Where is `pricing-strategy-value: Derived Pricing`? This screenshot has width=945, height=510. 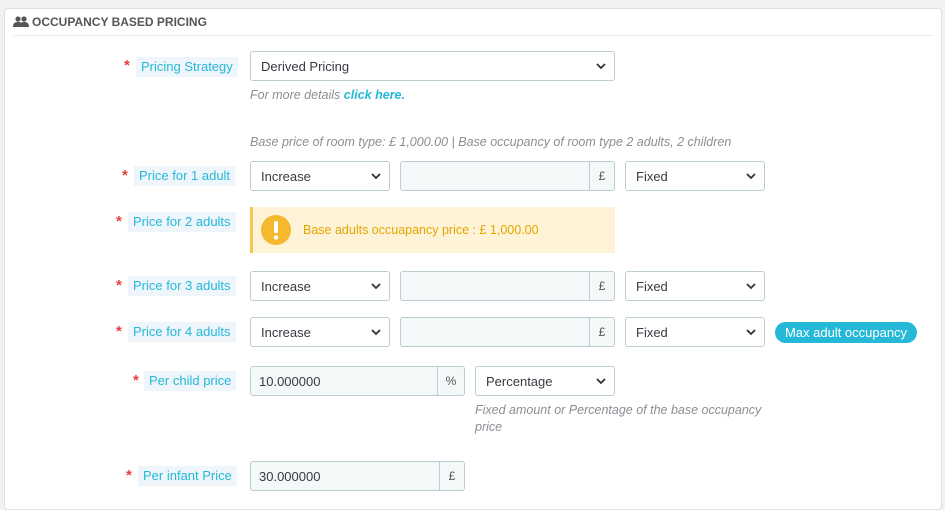
pricing-strategy-value: Derived Pricing is located at coordinates (305, 66).